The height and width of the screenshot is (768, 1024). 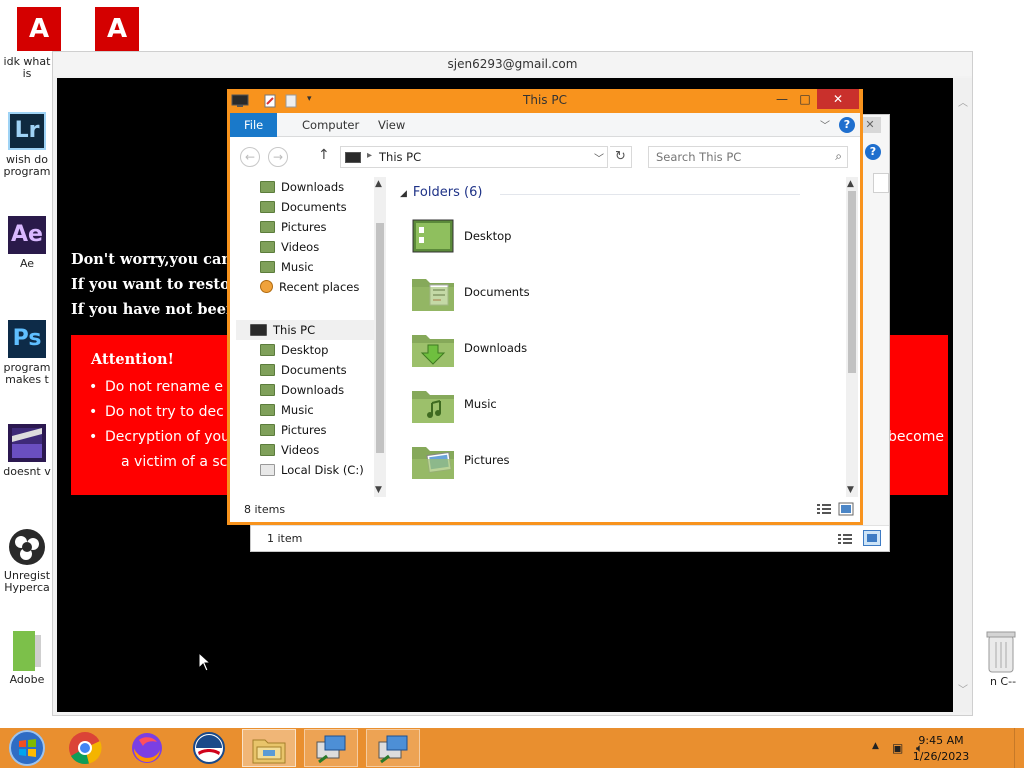 I want to click on content-scrollbar: ▲ ▼, so click(x=852, y=337).